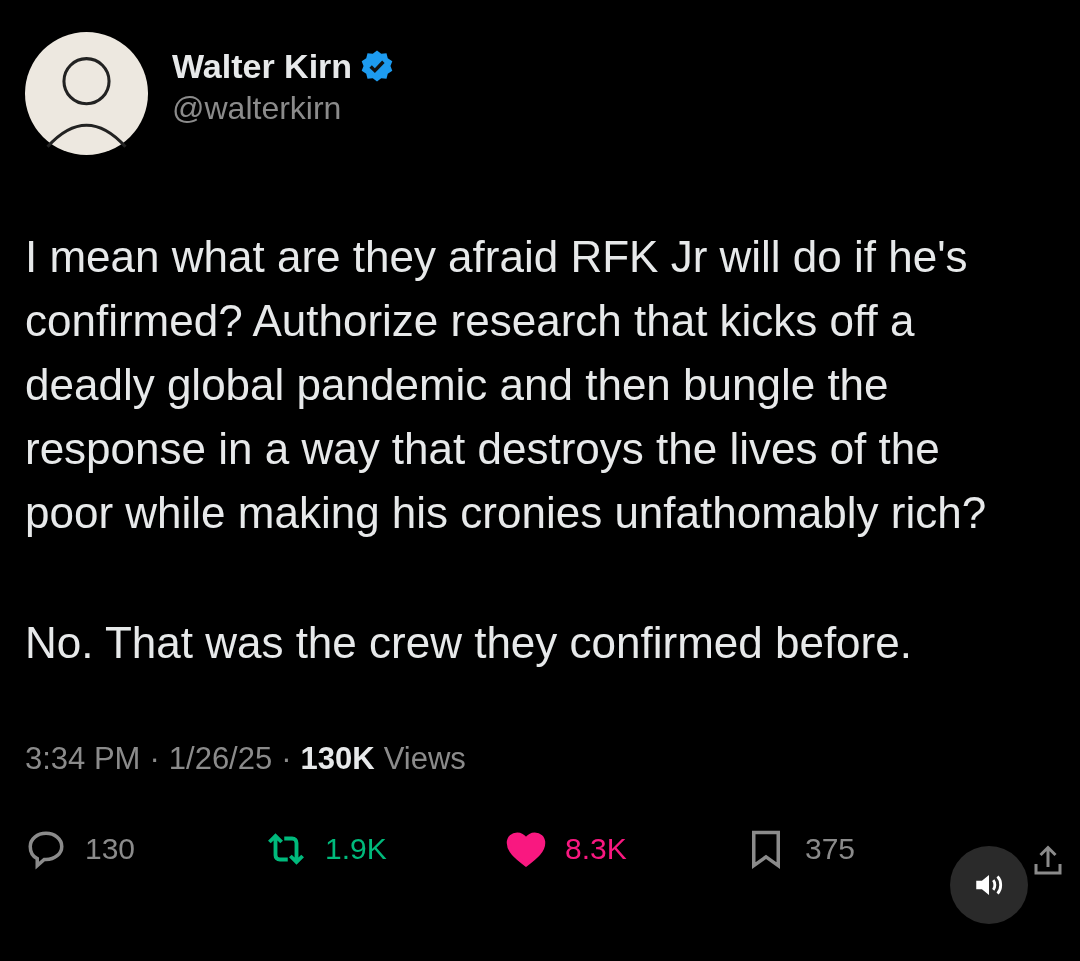  I want to click on action-count: 1.9K, so click(356, 849).